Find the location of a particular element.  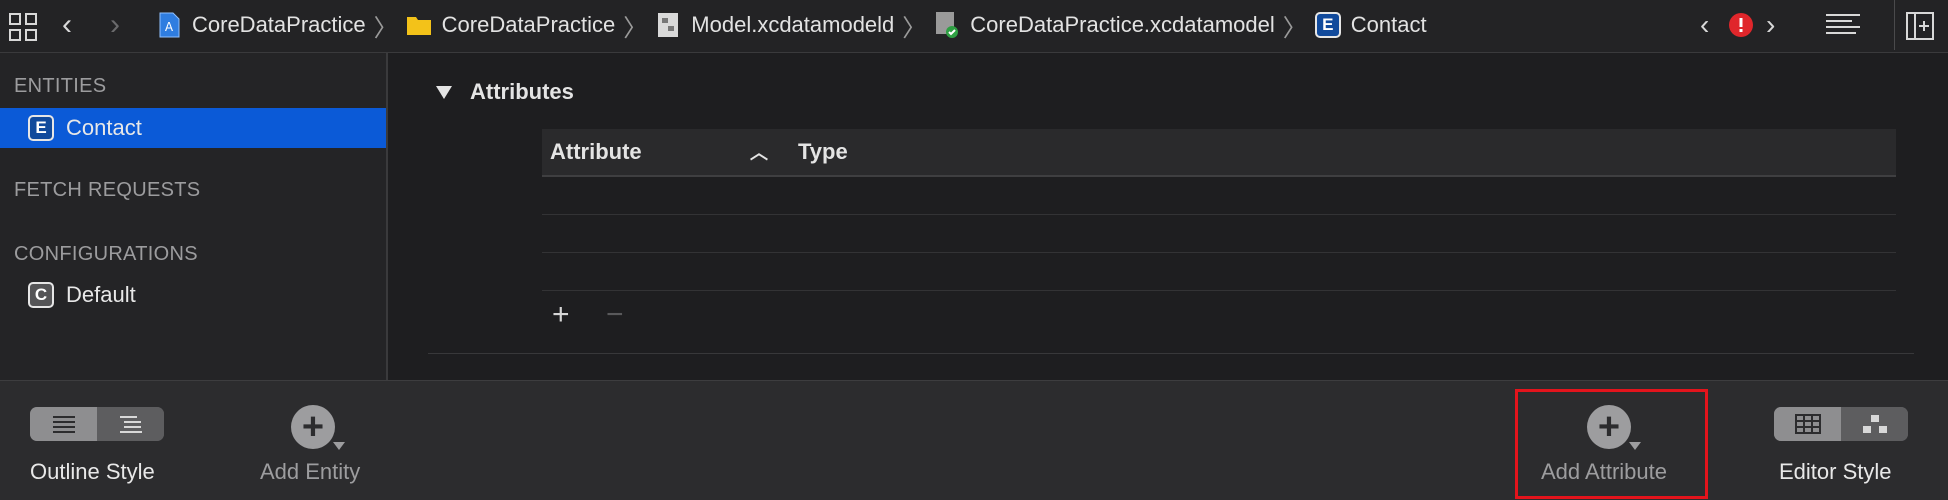

error-badge-icon is located at coordinates (1741, 28).